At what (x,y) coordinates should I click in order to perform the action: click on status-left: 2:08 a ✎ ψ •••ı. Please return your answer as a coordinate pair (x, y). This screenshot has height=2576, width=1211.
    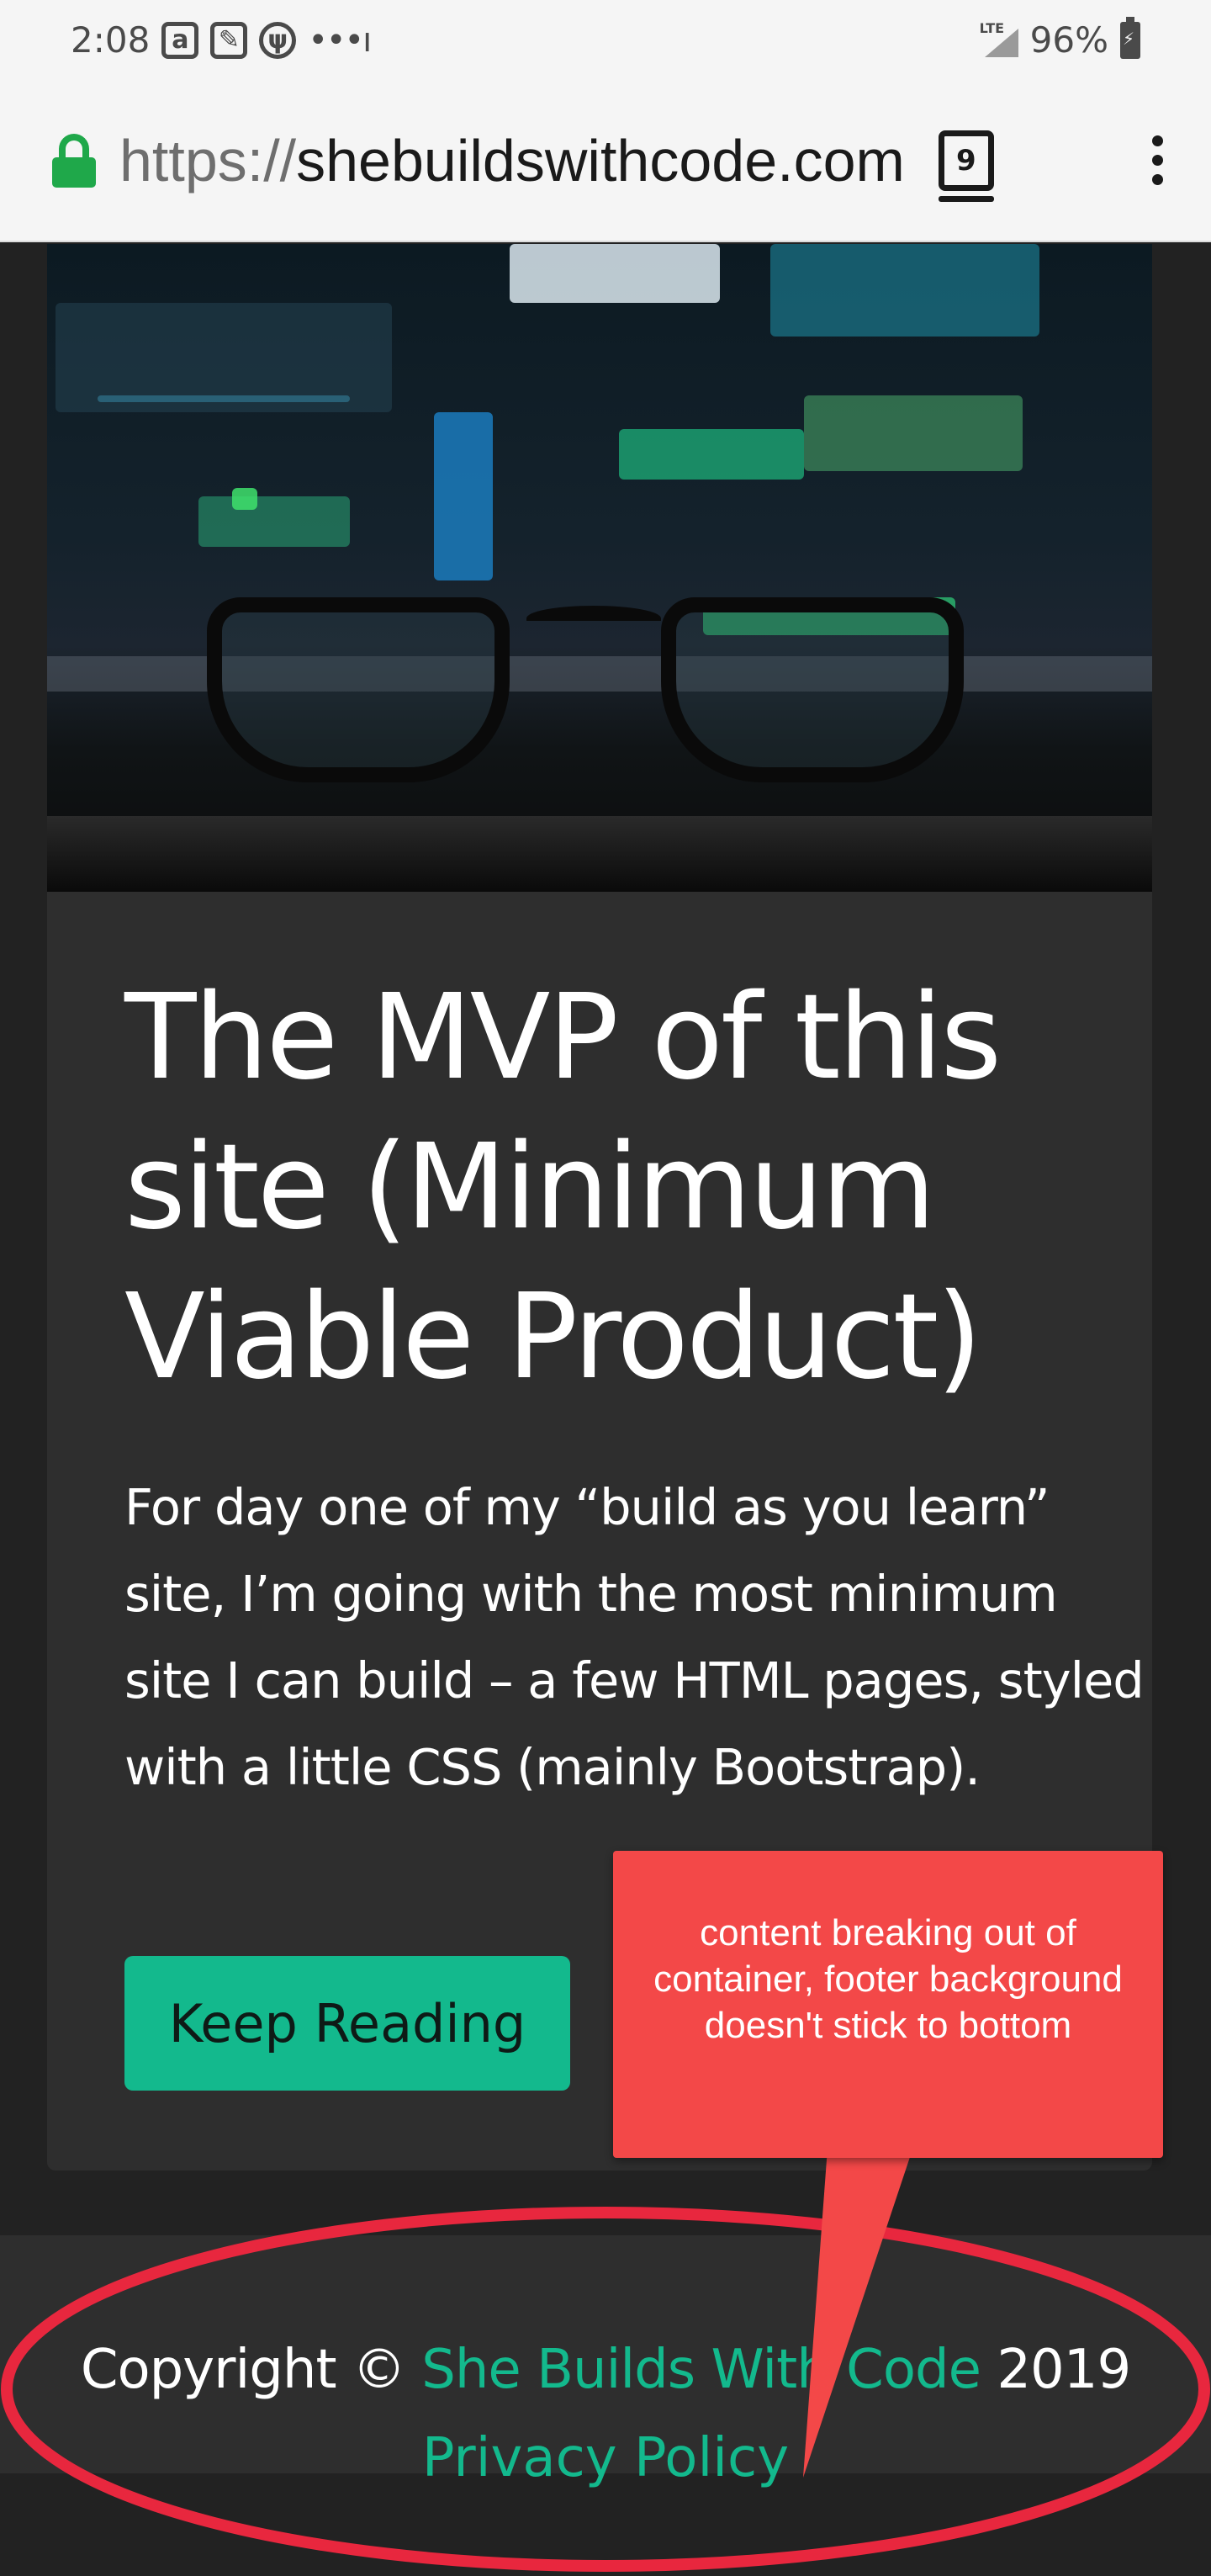
    Looking at the image, I should click on (221, 40).